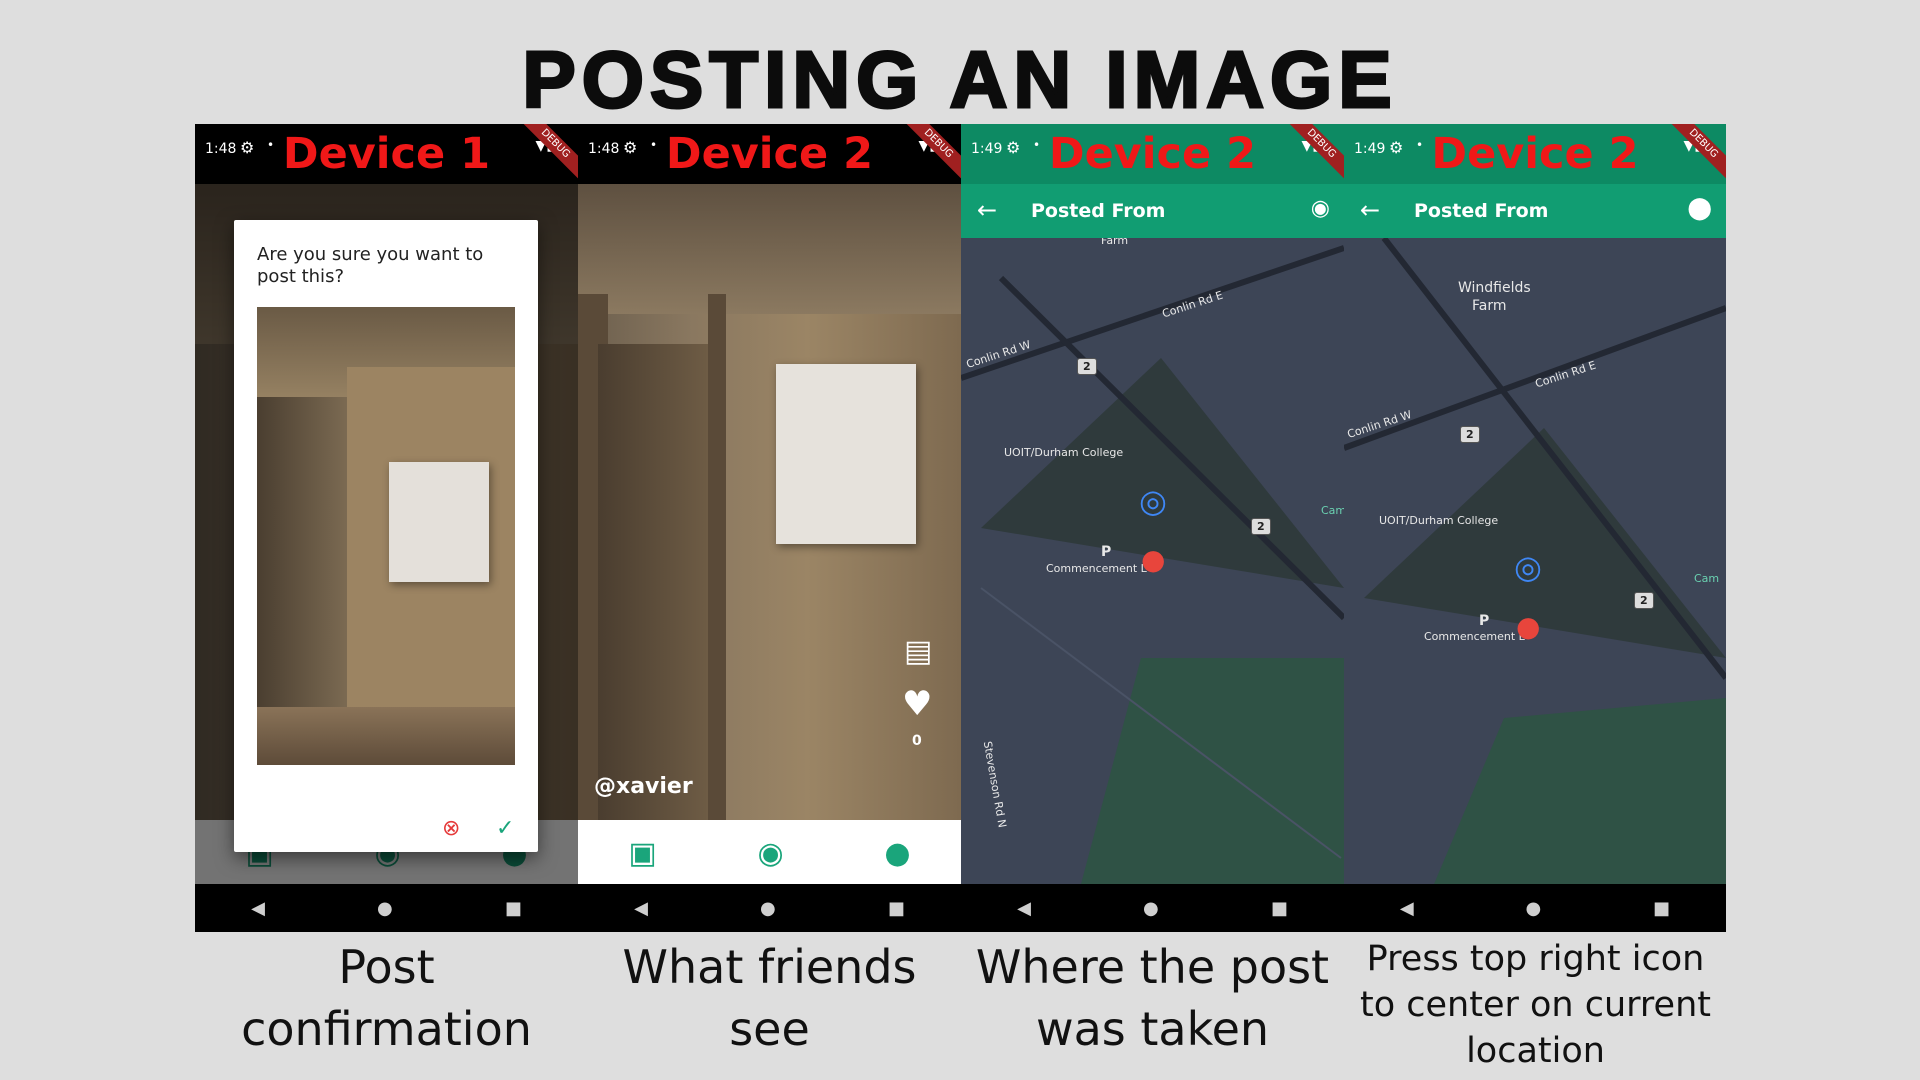 The height and width of the screenshot is (1080, 1920). Describe the element at coordinates (959, 79) in the screenshot. I see `page-title: POSTING AN IMAGE` at that location.